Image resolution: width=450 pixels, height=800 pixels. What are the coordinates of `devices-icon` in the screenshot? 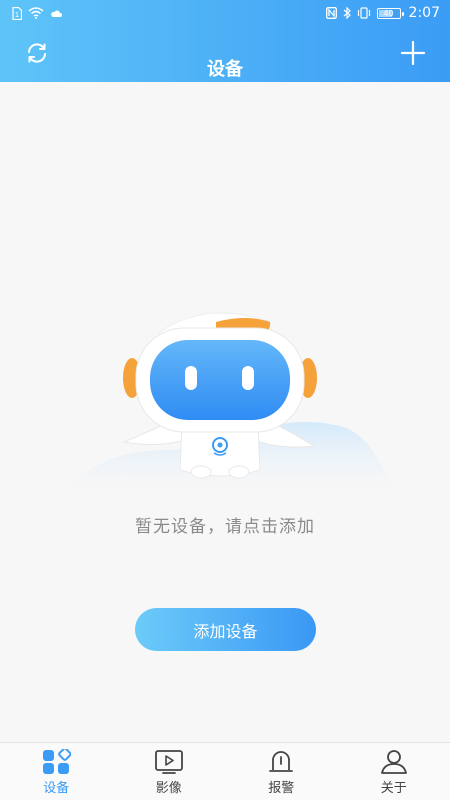 It's located at (56, 762).